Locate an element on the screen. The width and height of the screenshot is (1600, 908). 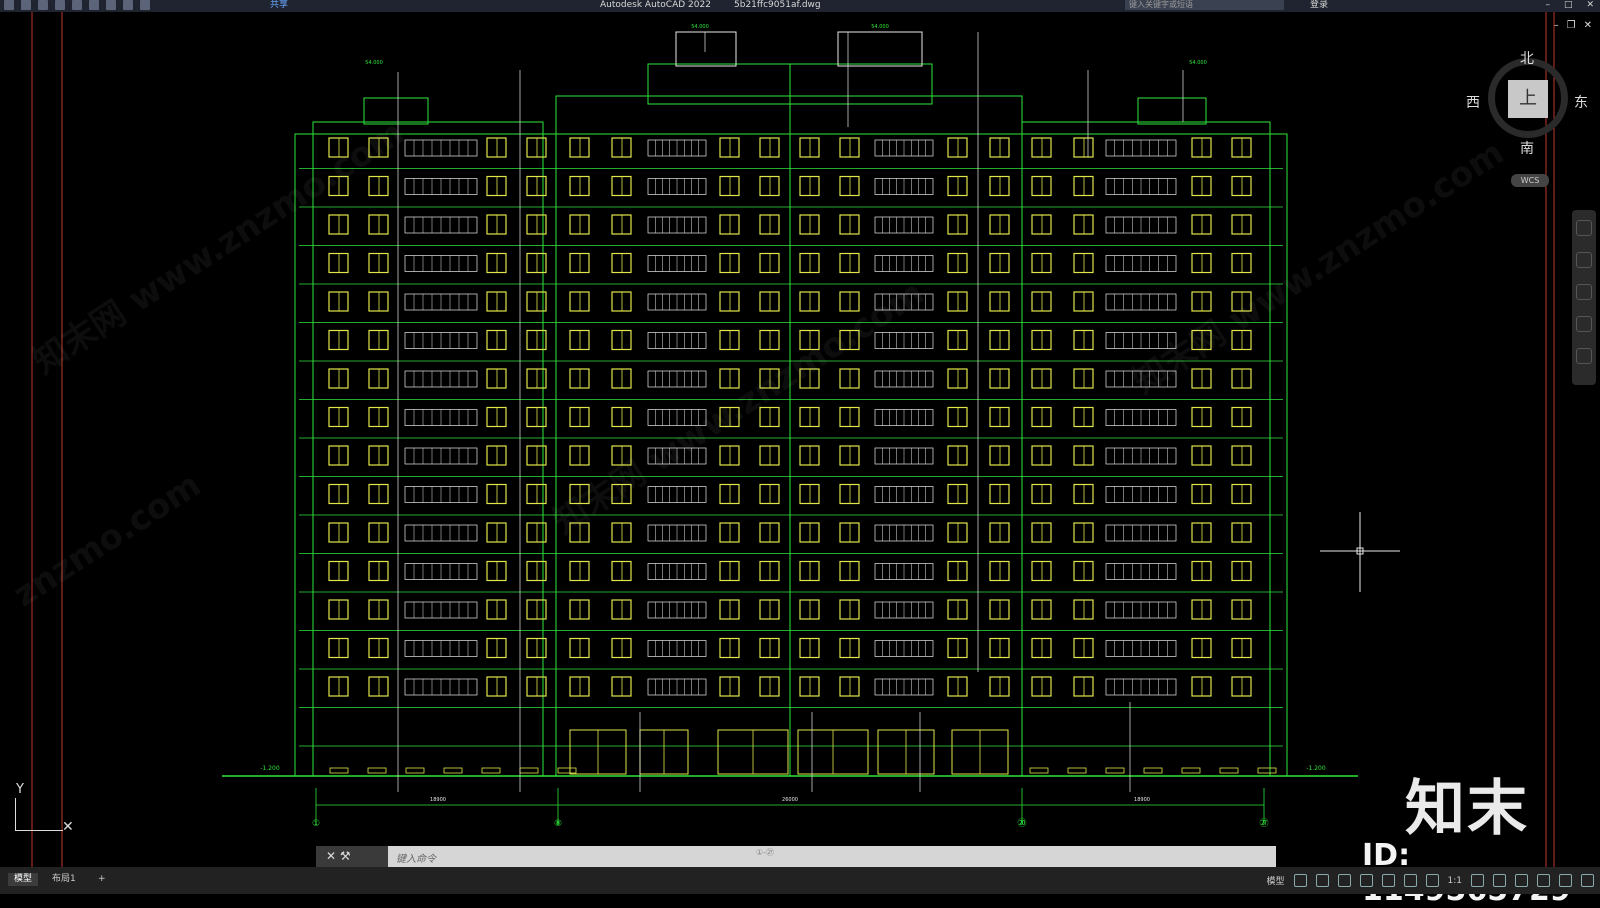
add-layout-button: + is located at coordinates (102, 879).